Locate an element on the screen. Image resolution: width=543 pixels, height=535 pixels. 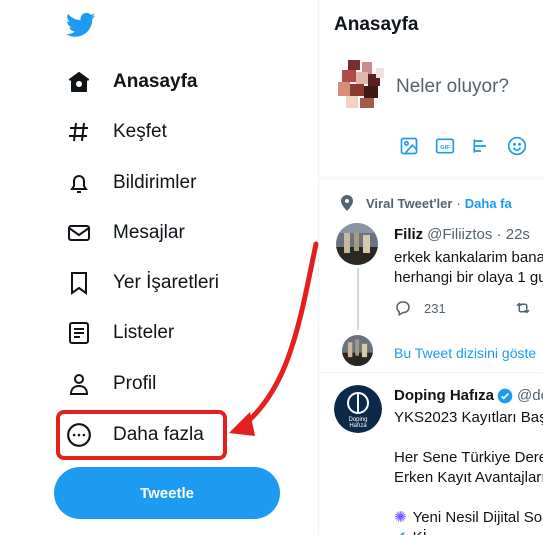
gif-icon: GIF is located at coordinates (445, 146).